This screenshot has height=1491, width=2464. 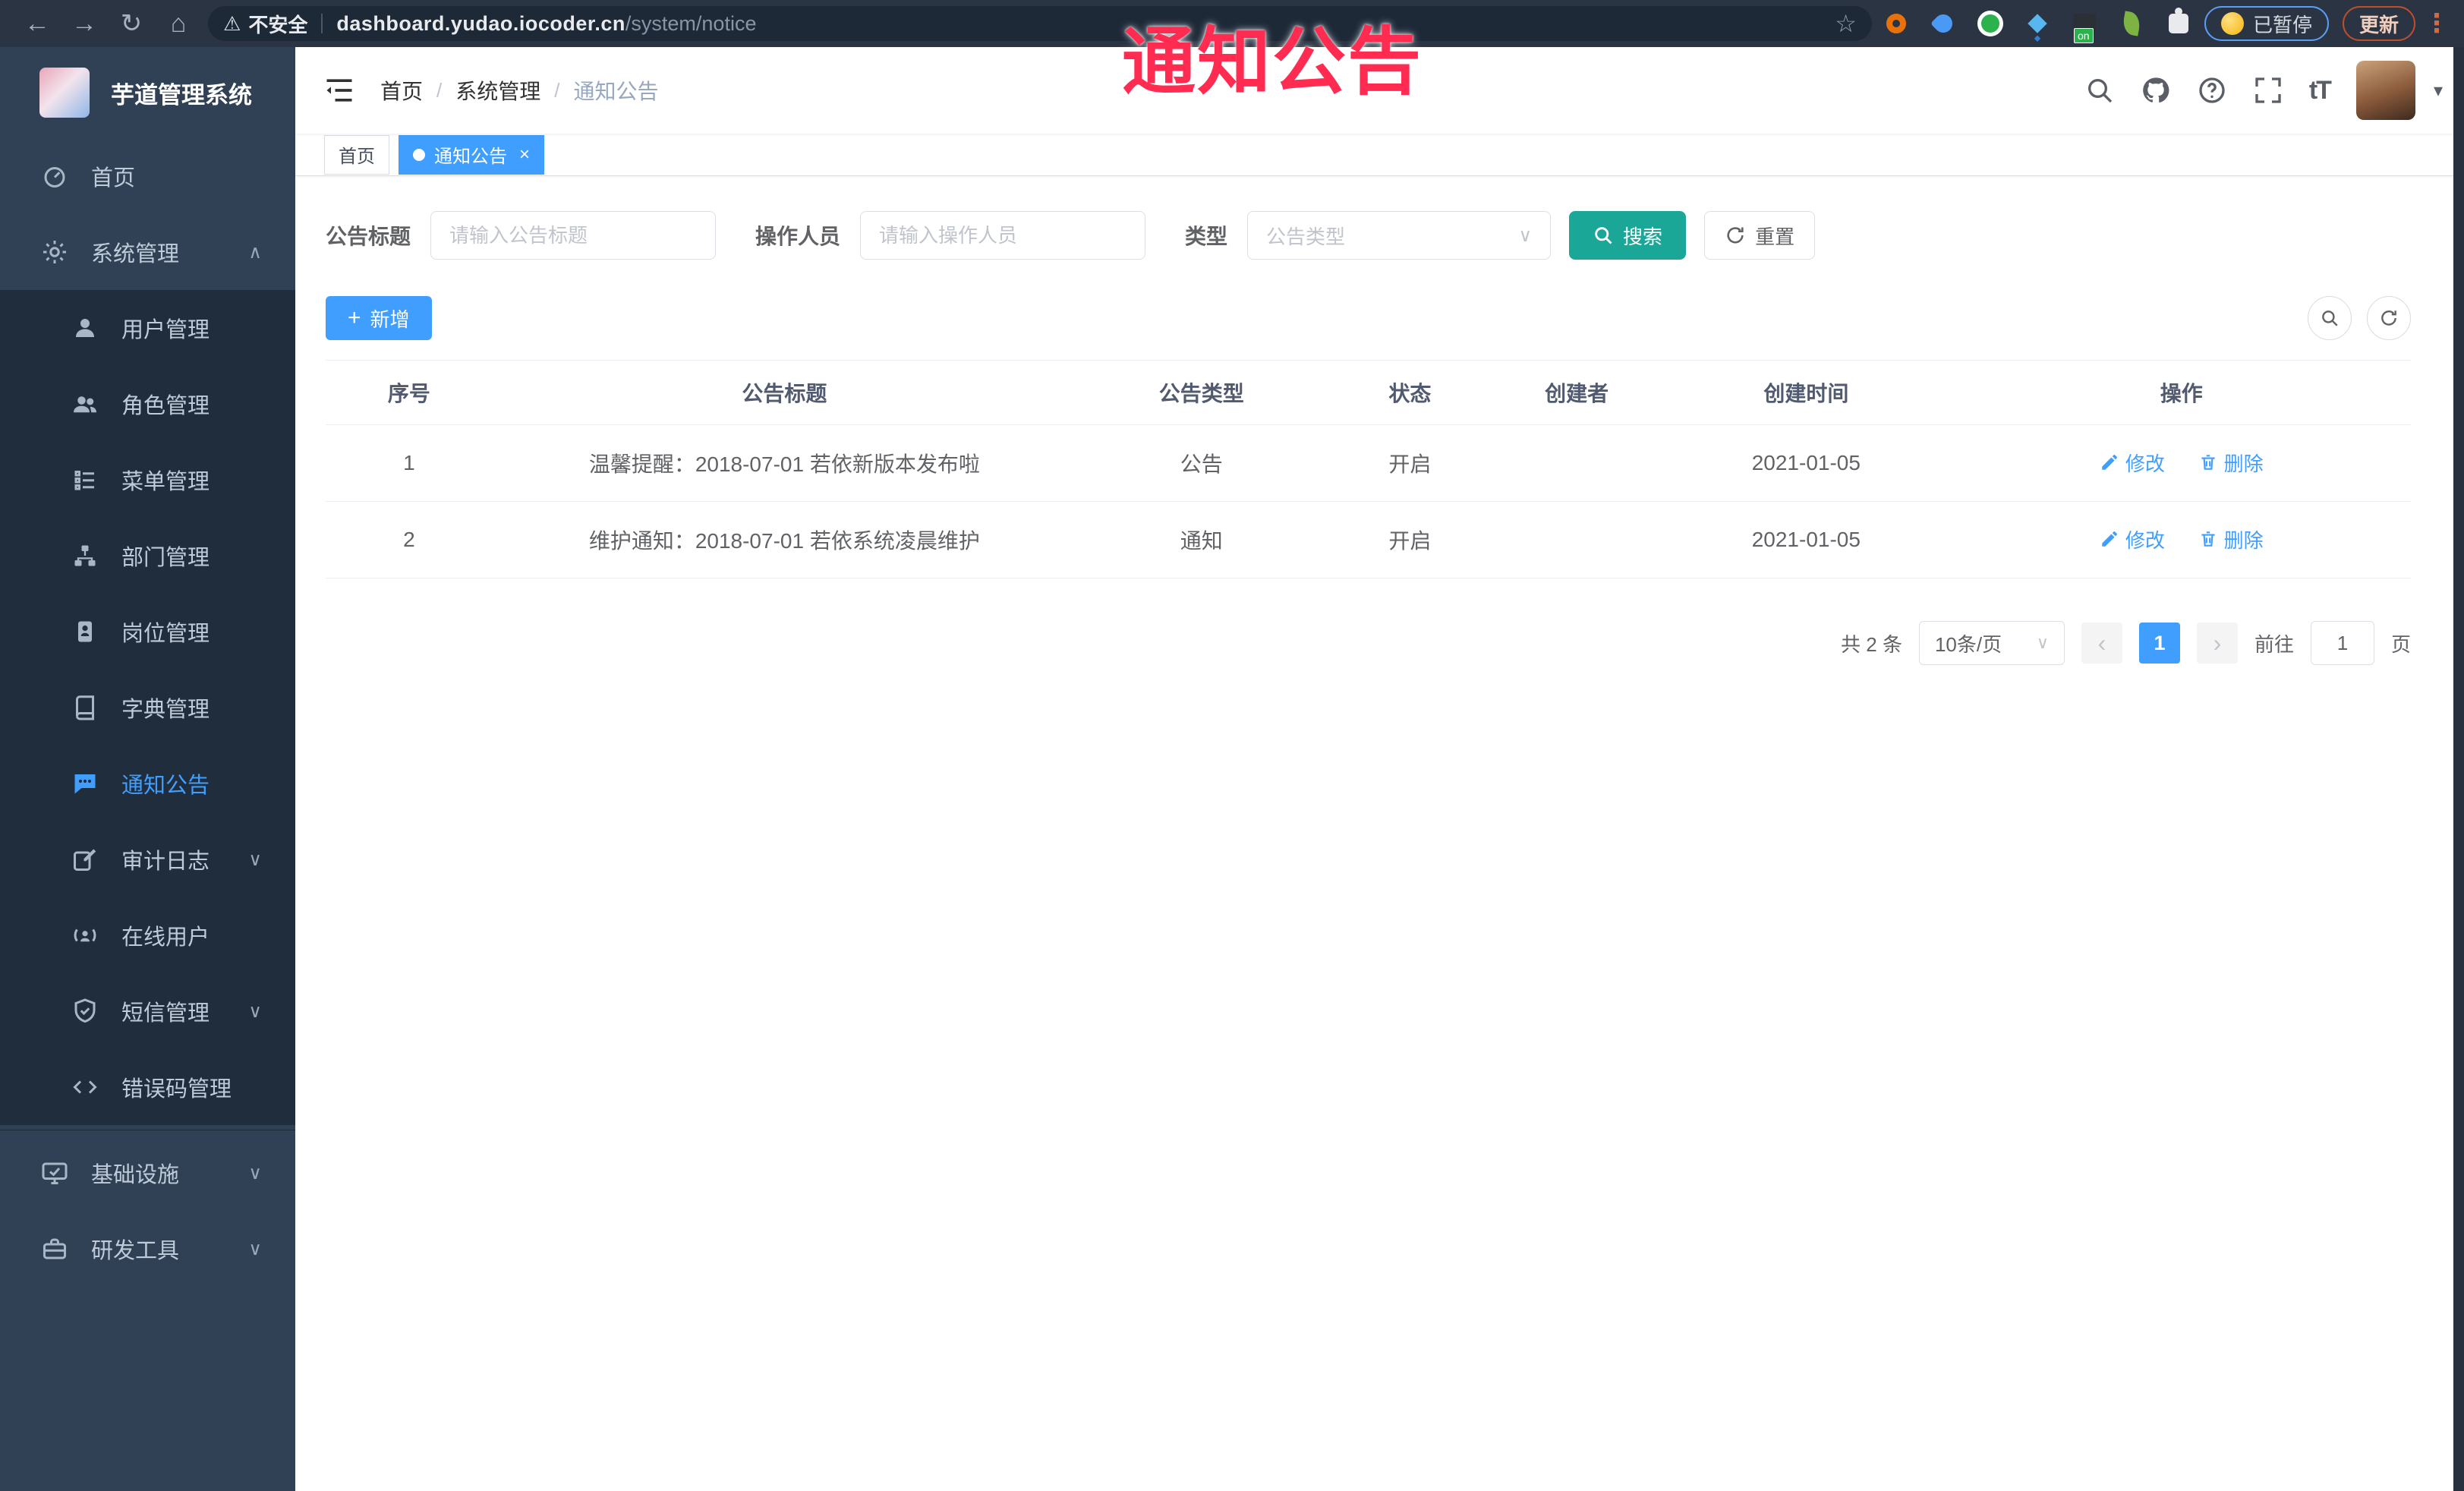 I want to click on sidebar-item-label: 菜单管理, so click(x=165, y=482).